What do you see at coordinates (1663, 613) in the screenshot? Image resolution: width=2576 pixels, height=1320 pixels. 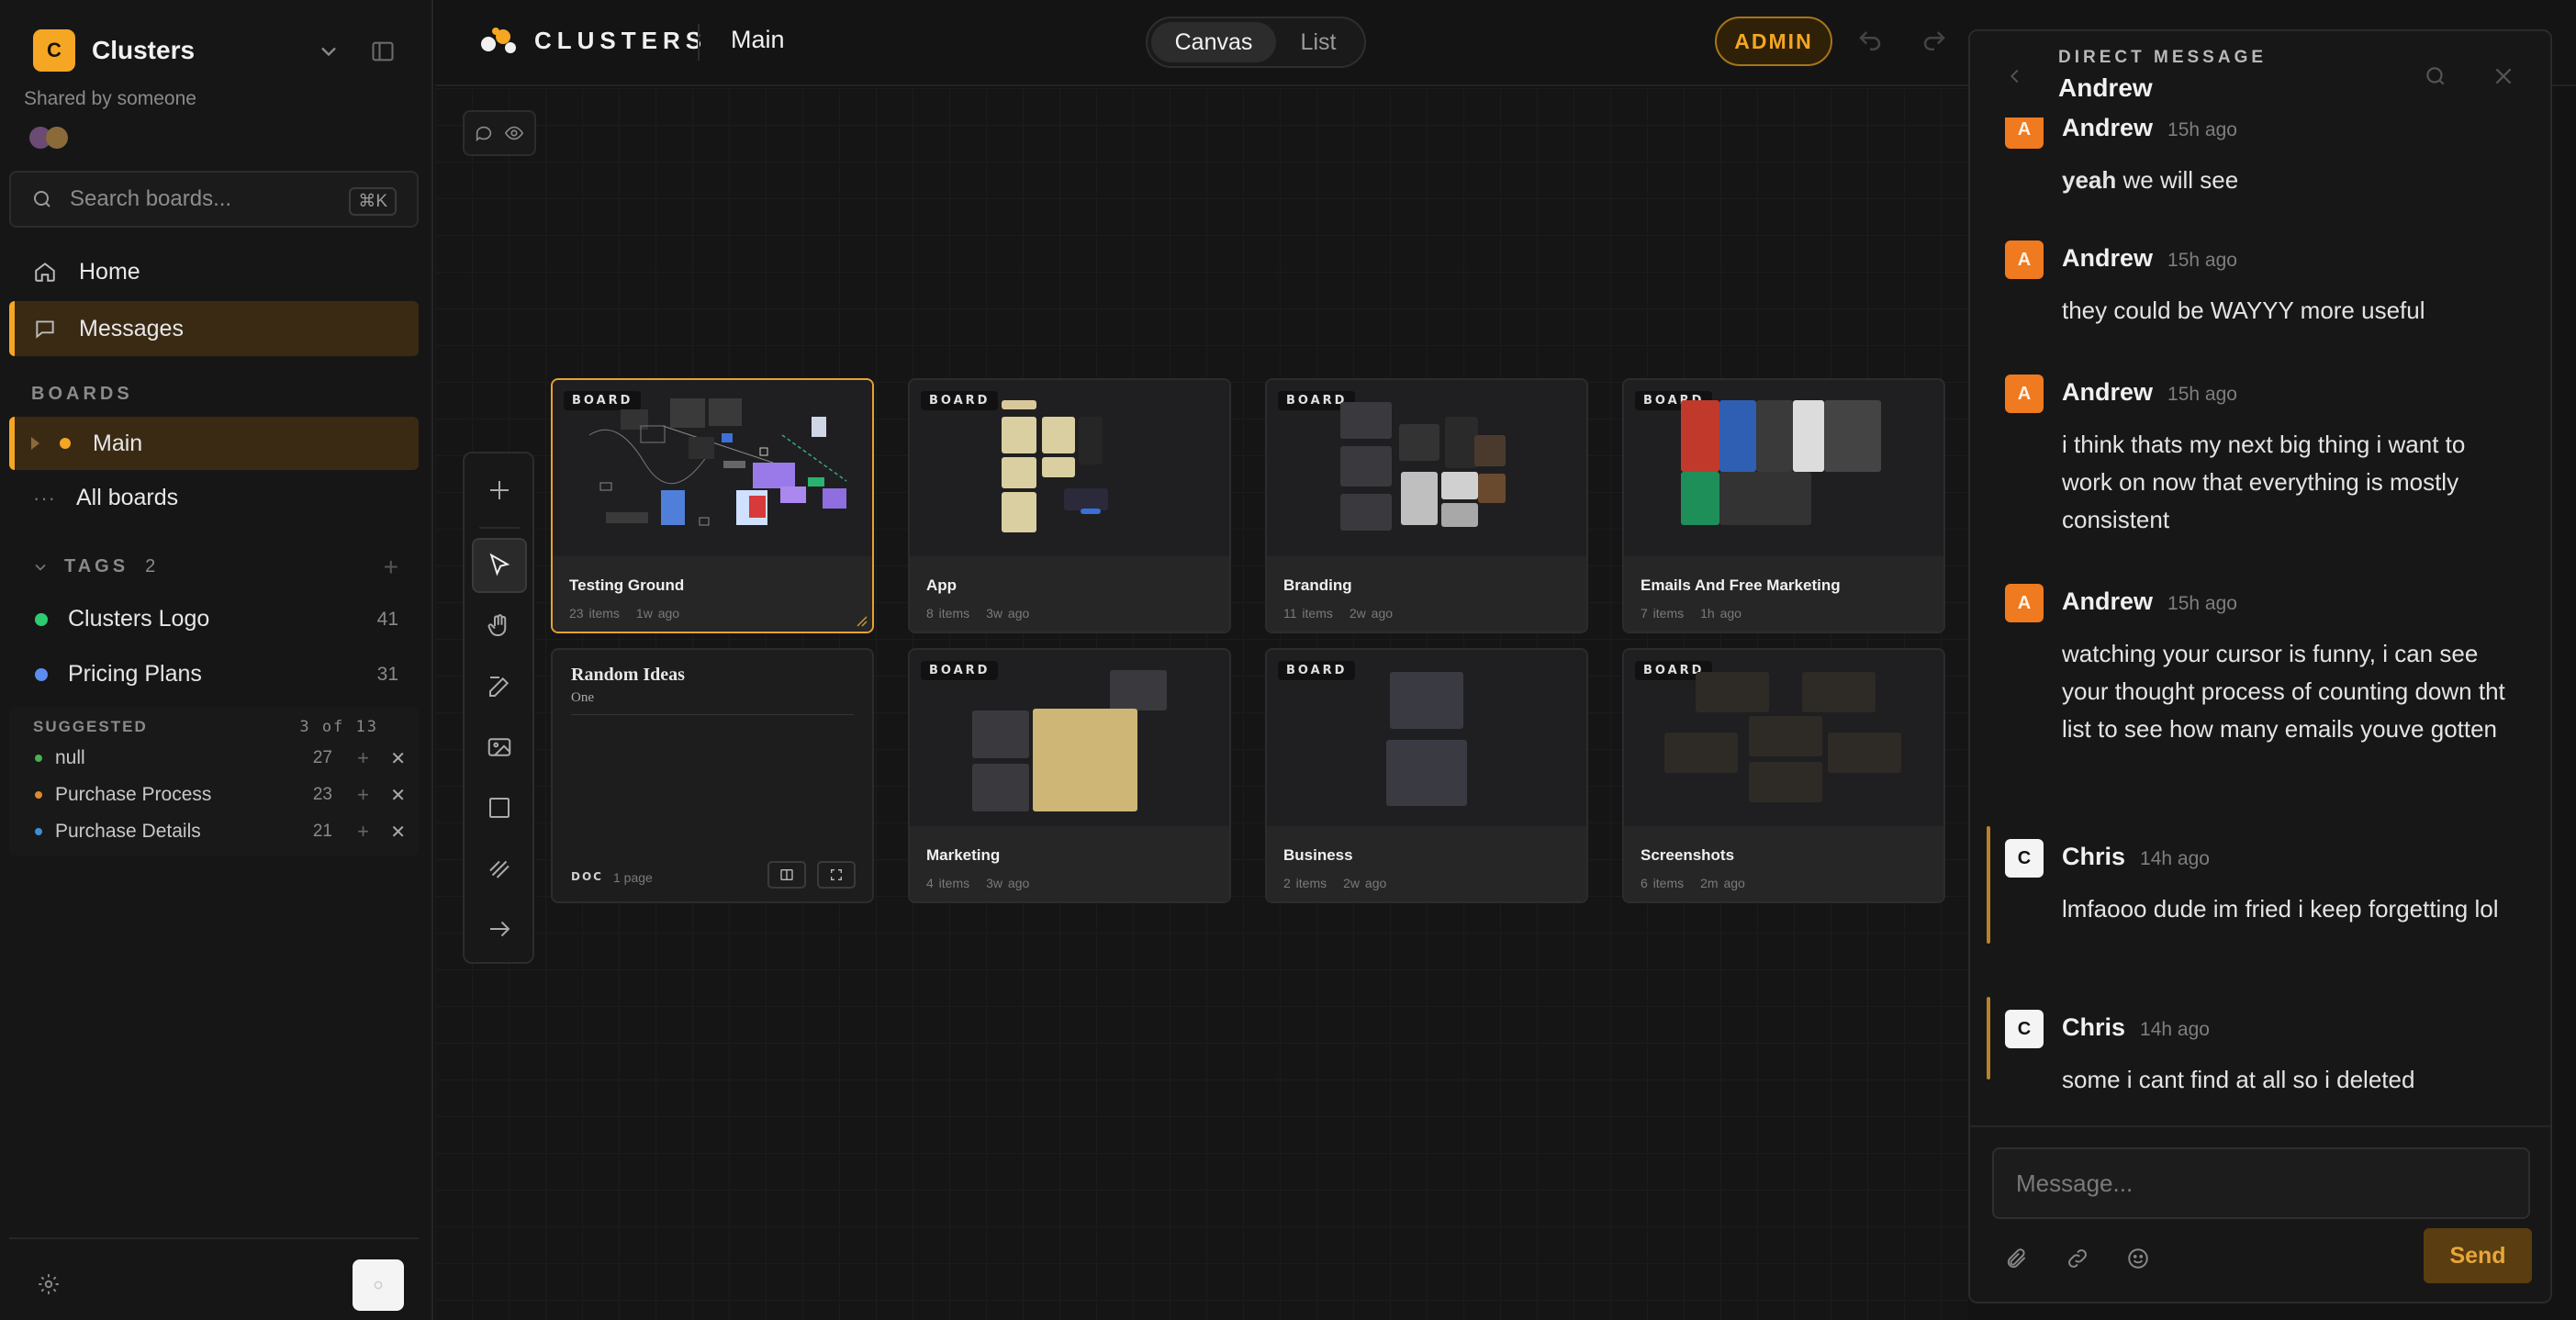 I see `item-count: 7 items` at bounding box center [1663, 613].